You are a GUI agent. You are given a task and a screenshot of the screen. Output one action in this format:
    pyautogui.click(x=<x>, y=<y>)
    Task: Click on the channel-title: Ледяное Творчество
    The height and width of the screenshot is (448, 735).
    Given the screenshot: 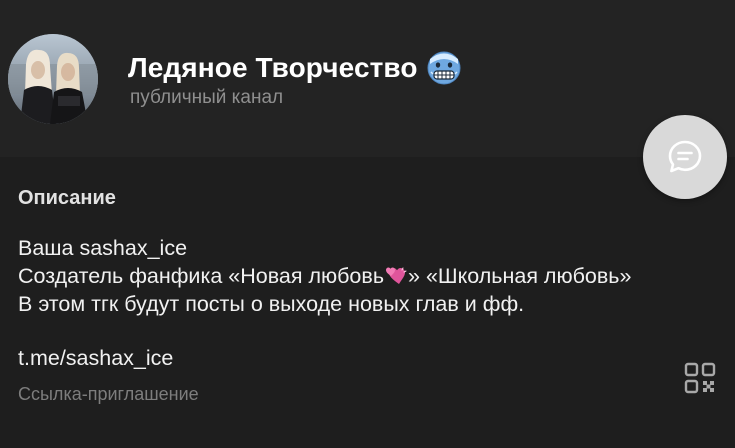 What is the action you would take?
    pyautogui.click(x=273, y=67)
    